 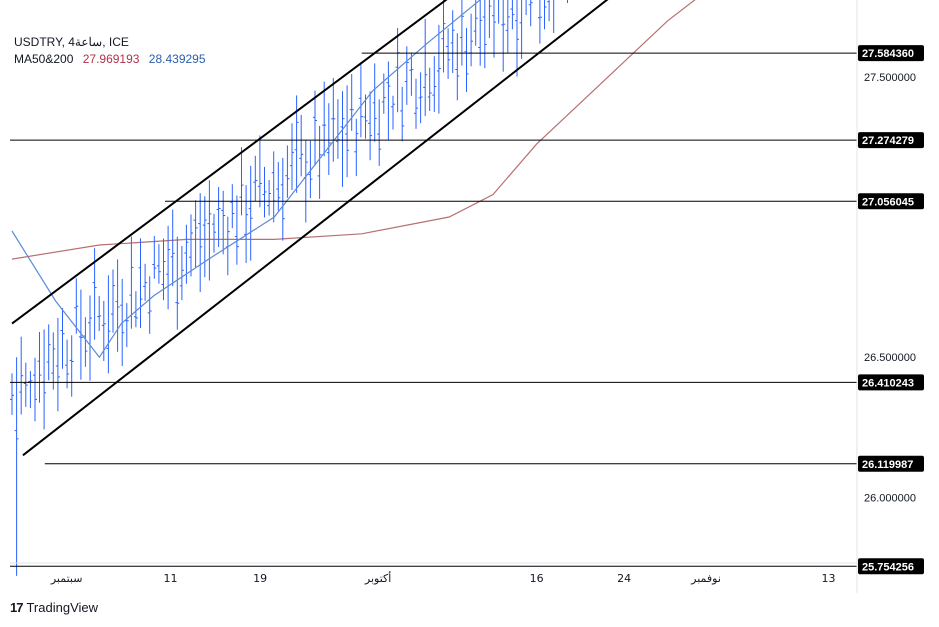 I want to click on x-tick-label: 13, so click(x=828, y=578).